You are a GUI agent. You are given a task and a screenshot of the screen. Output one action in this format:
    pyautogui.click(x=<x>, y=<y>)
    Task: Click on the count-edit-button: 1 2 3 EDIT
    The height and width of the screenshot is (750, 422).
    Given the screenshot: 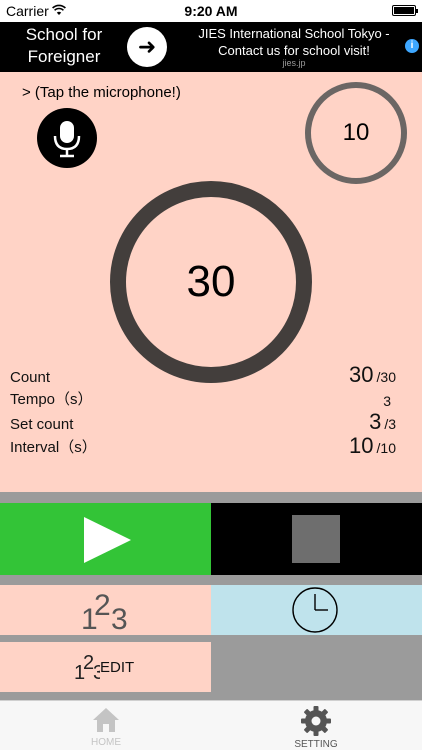 What is the action you would take?
    pyautogui.click(x=105, y=667)
    